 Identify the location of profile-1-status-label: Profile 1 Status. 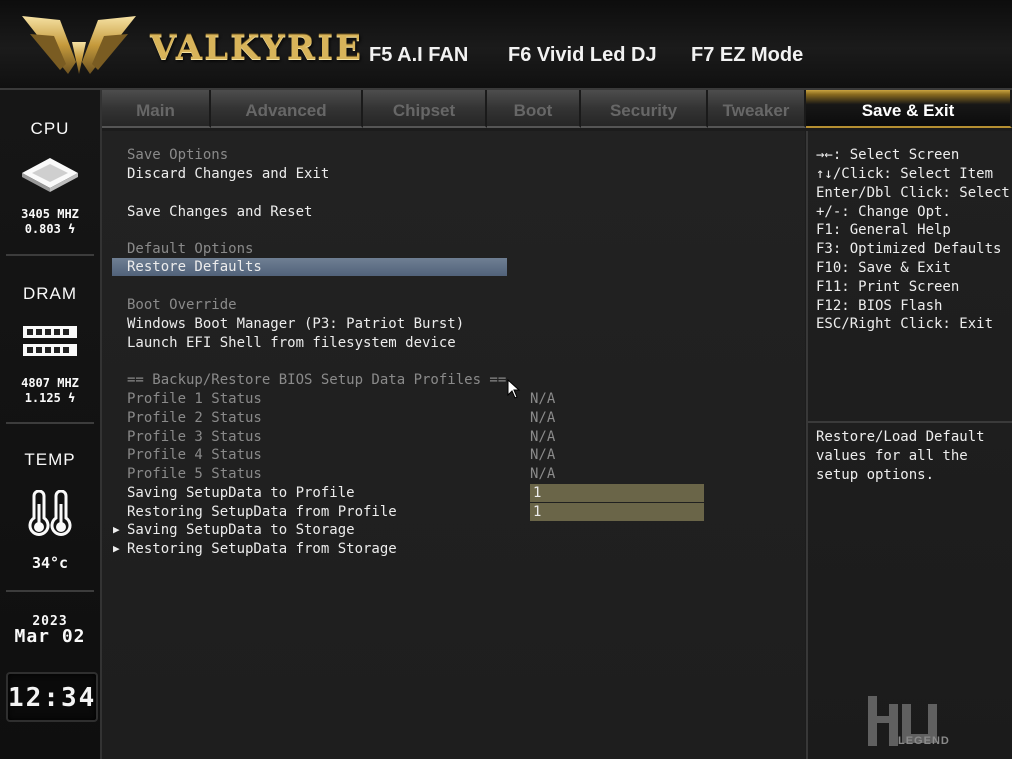
(194, 399).